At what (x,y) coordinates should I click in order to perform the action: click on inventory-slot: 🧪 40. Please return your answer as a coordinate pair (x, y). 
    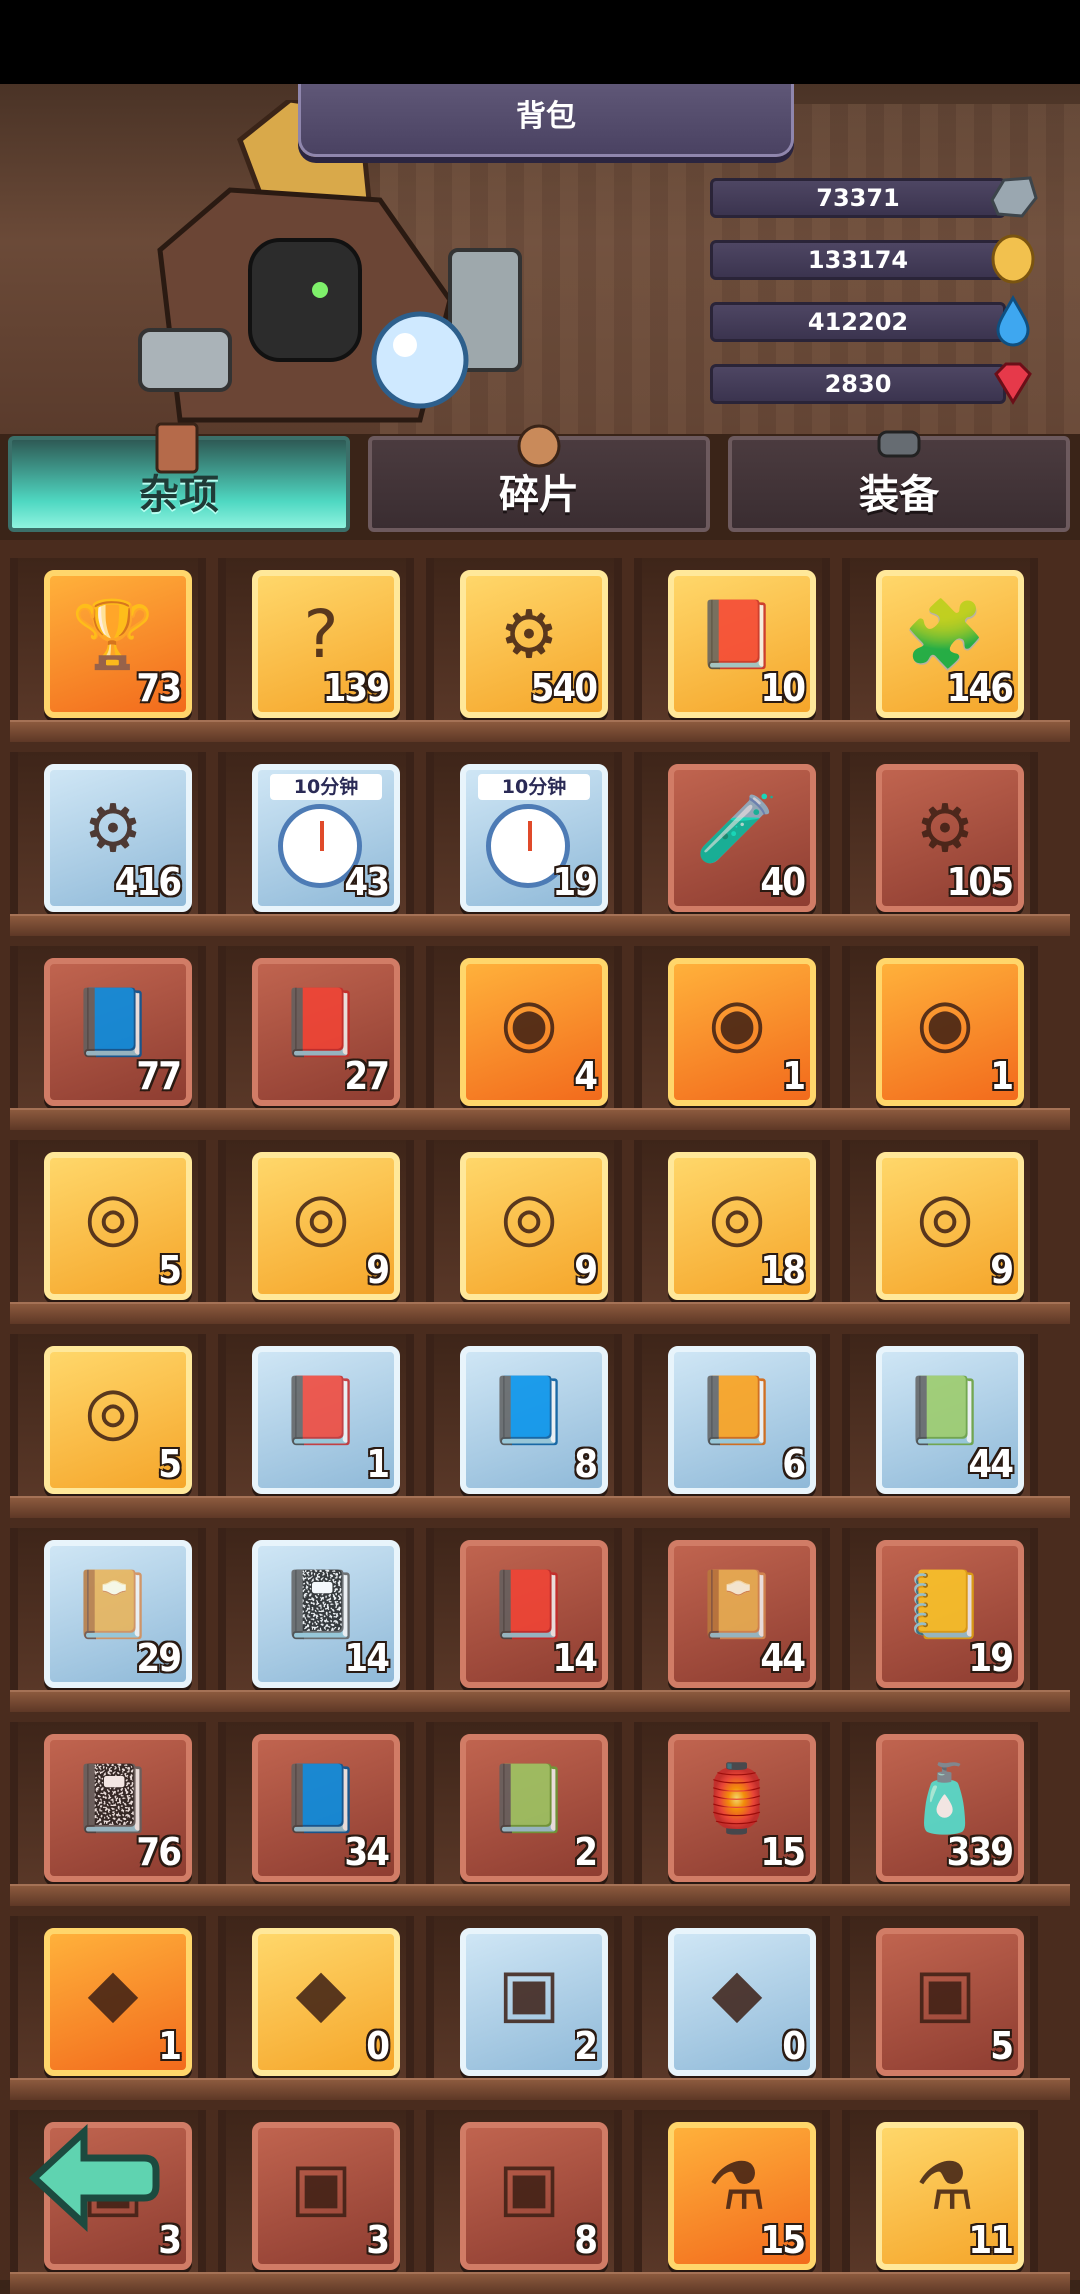
    Looking at the image, I should click on (732, 835).